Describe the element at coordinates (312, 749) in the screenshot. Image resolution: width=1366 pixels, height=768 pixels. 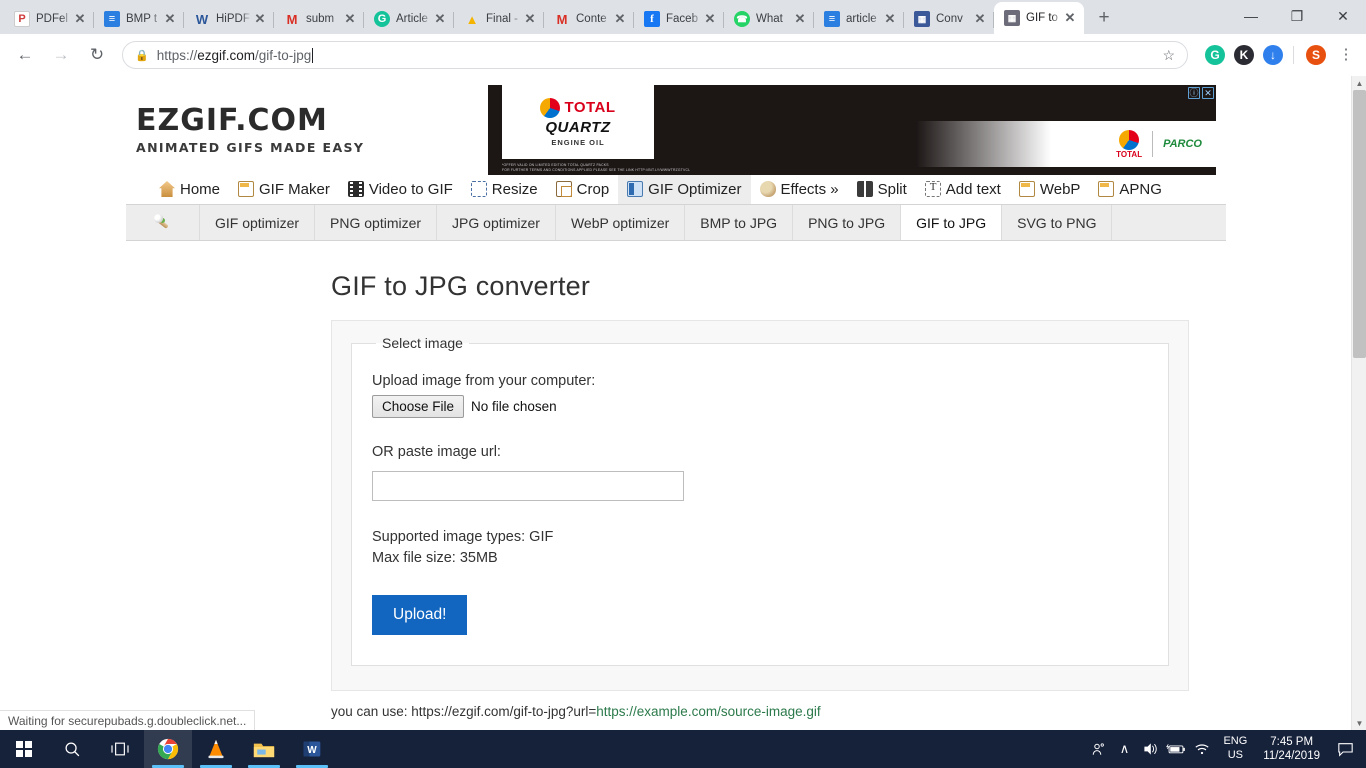
I see `word-taskbar-button: W` at that location.